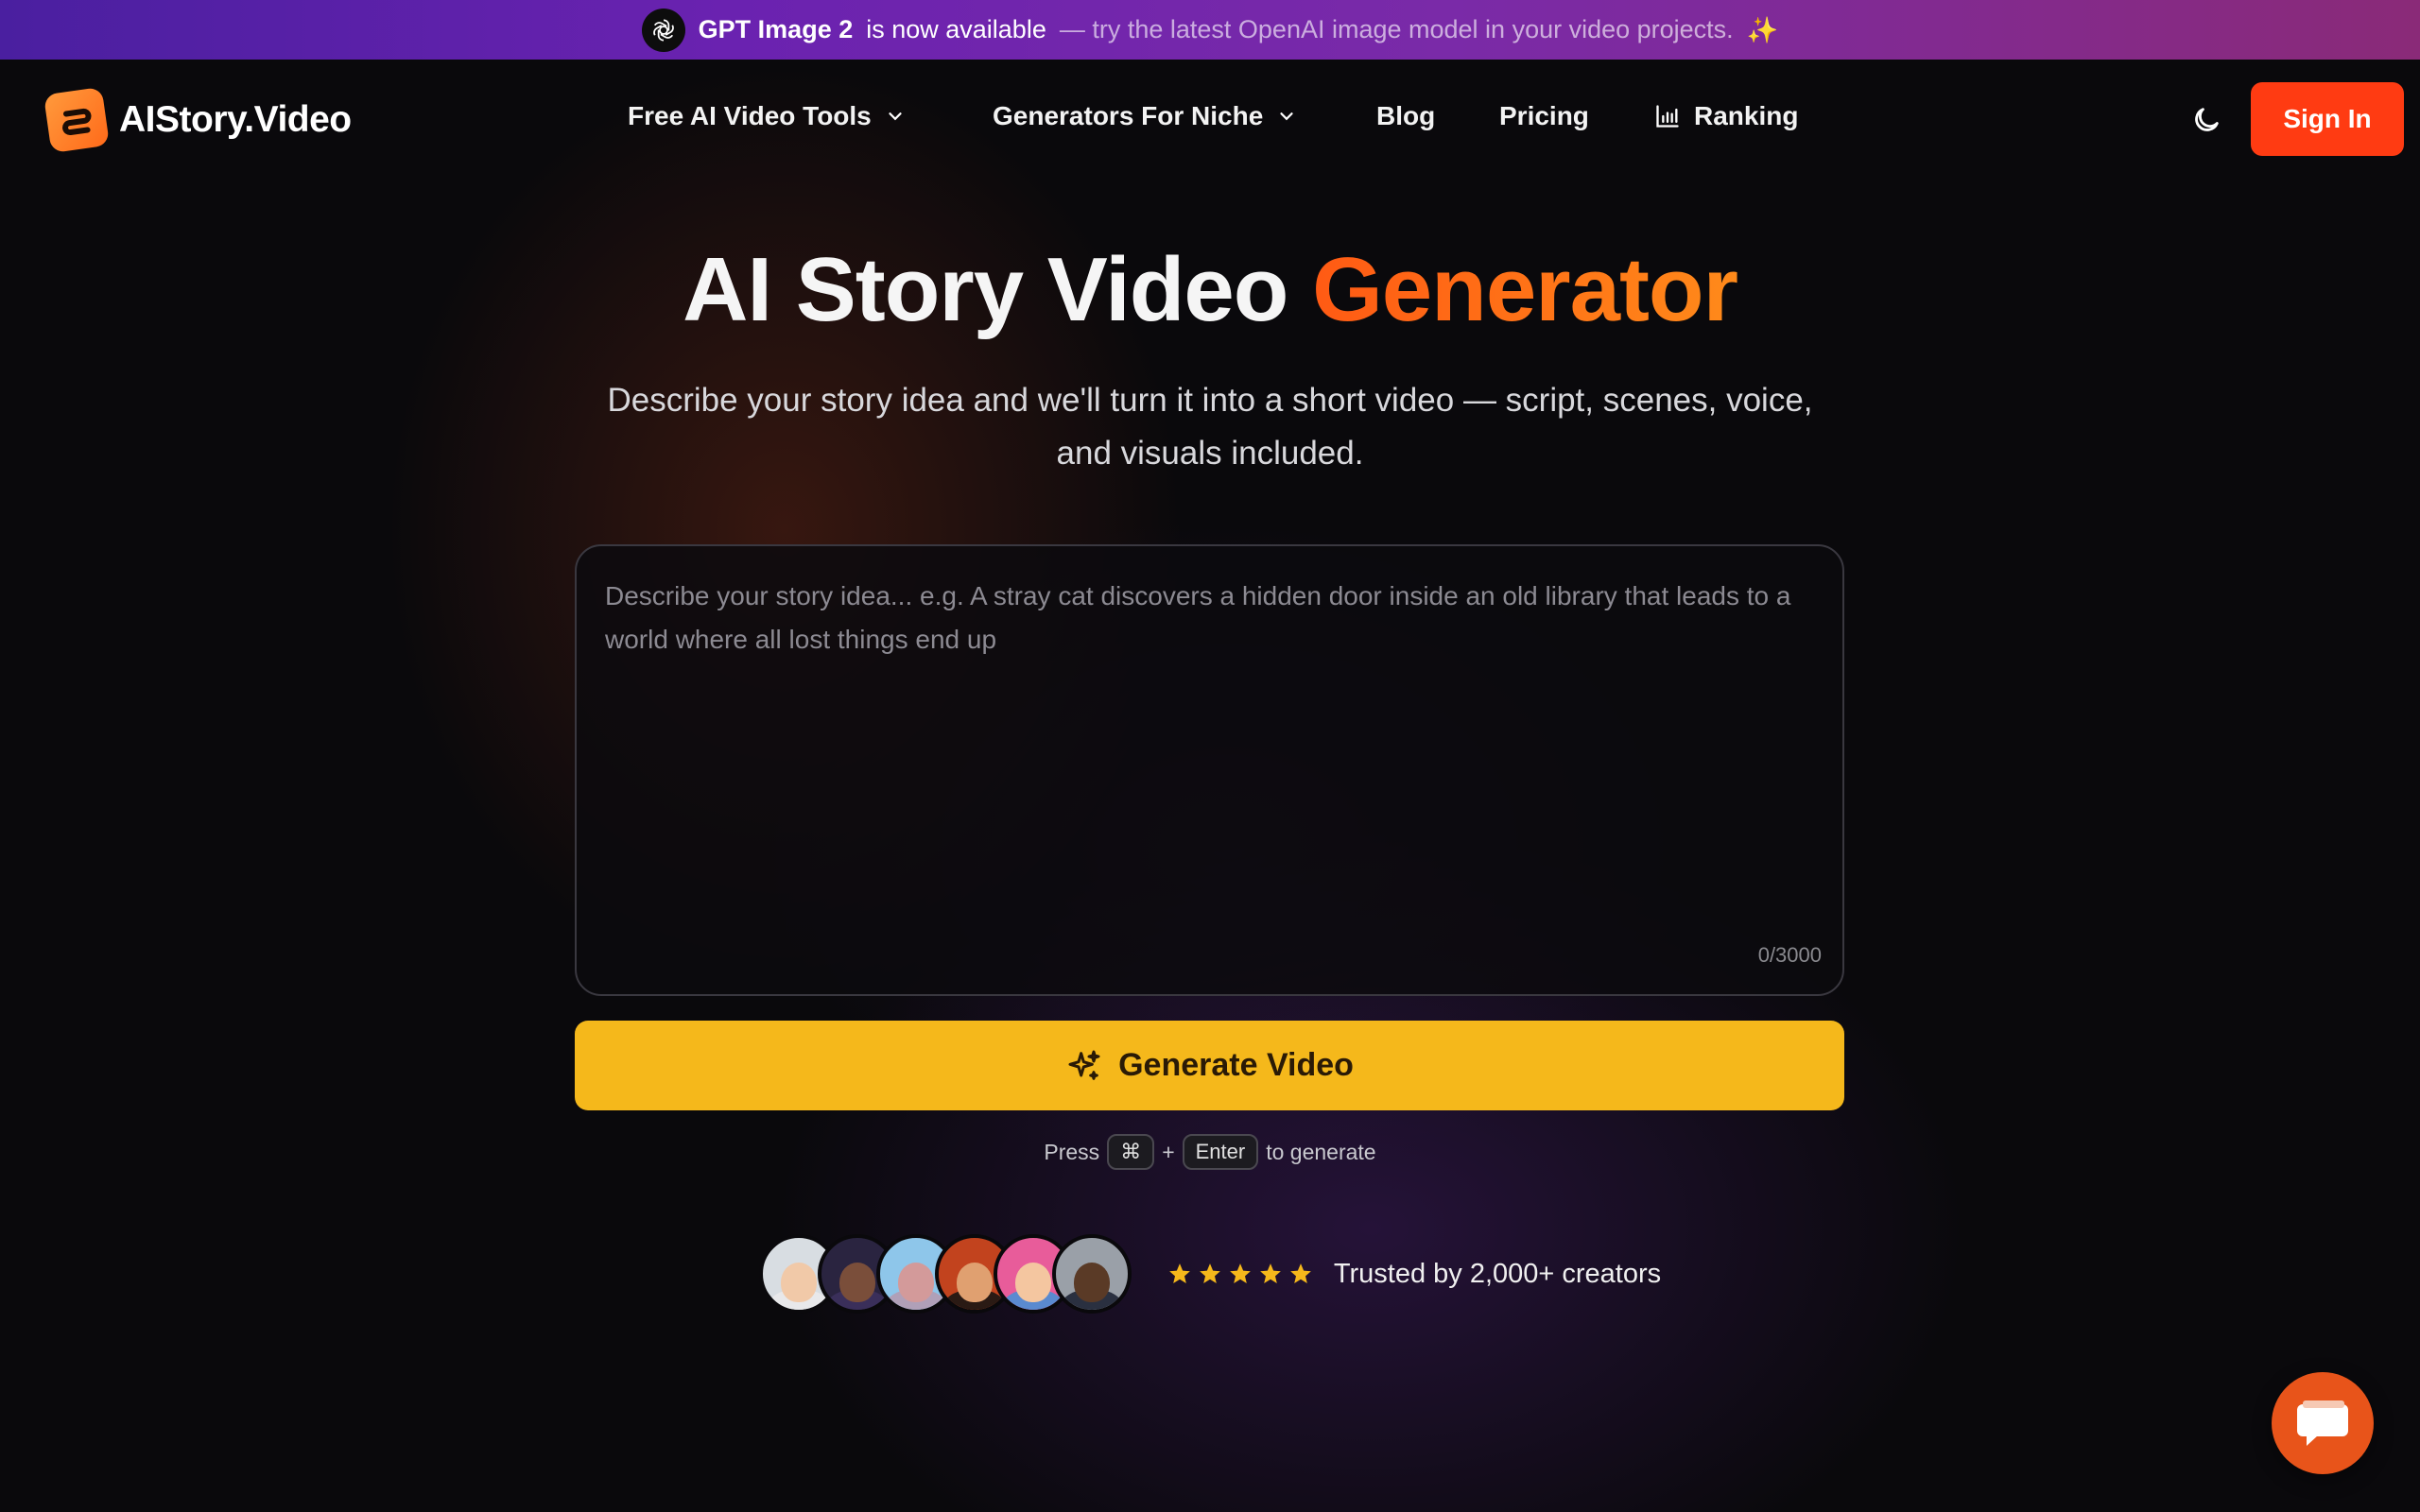  Describe the element at coordinates (1236, 1065) in the screenshot. I see `generate-label: Generate Video` at that location.